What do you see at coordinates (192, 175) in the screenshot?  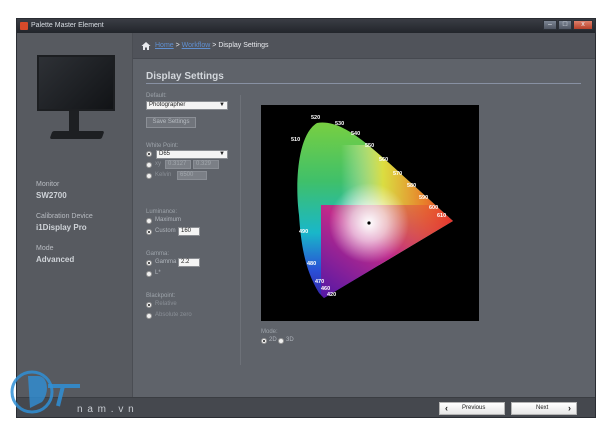 I see `wp-kelvin-input: 6500` at bounding box center [192, 175].